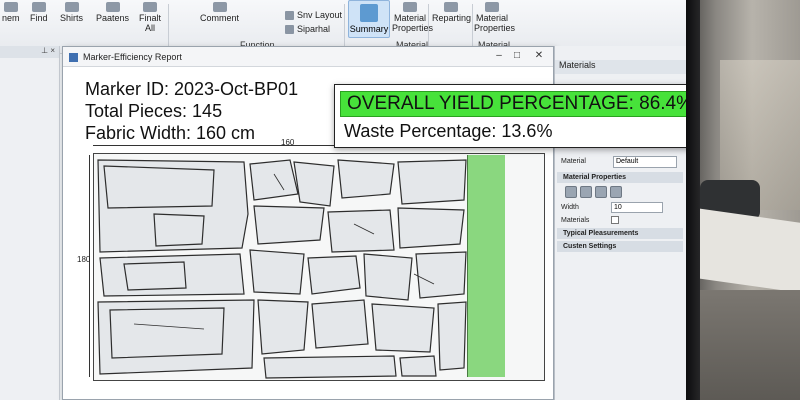  Describe the element at coordinates (620, 233) in the screenshot. I see `section-typical-measurements: Typical Pleasurements` at that location.